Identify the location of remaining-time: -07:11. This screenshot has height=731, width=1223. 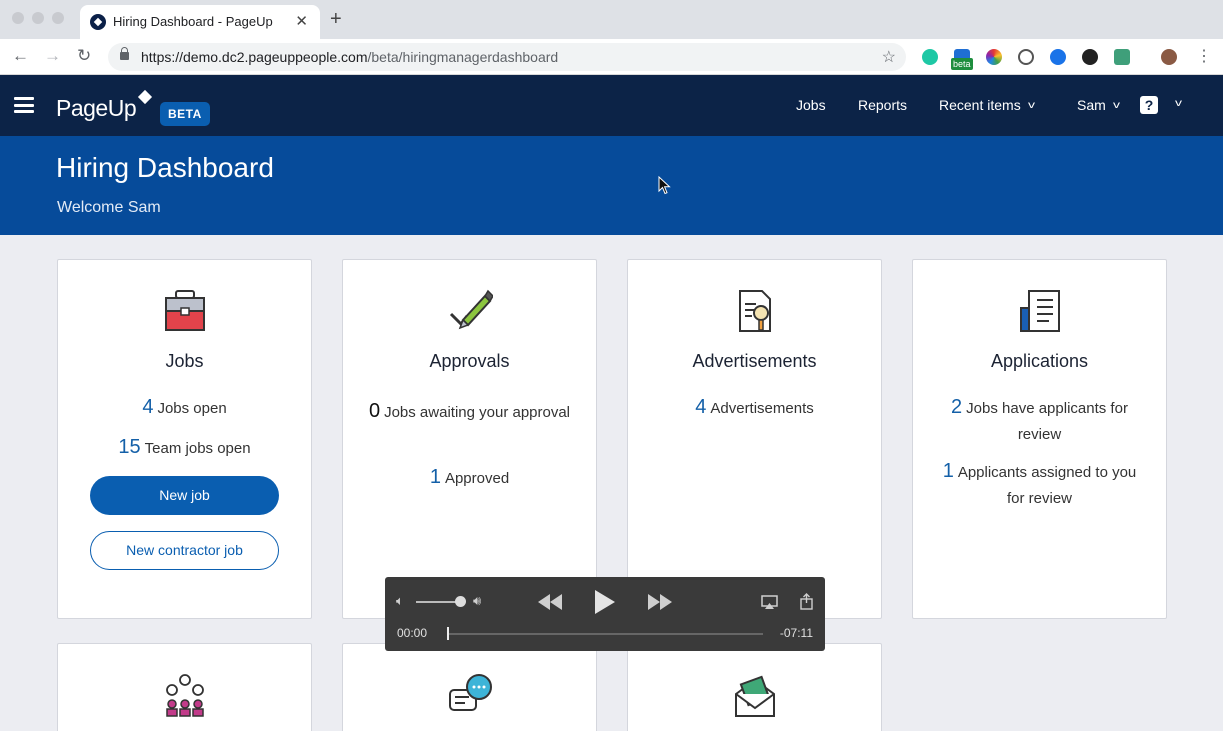
(796, 633).